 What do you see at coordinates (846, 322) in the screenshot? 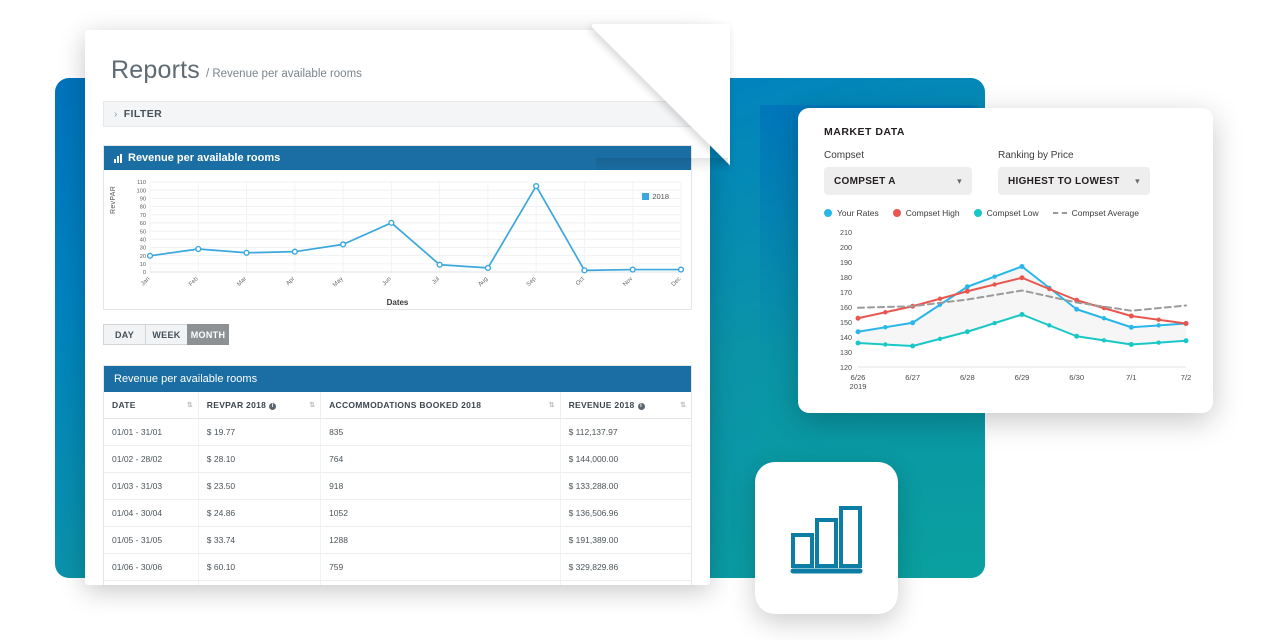
I see `svg-text: 150` at bounding box center [846, 322].